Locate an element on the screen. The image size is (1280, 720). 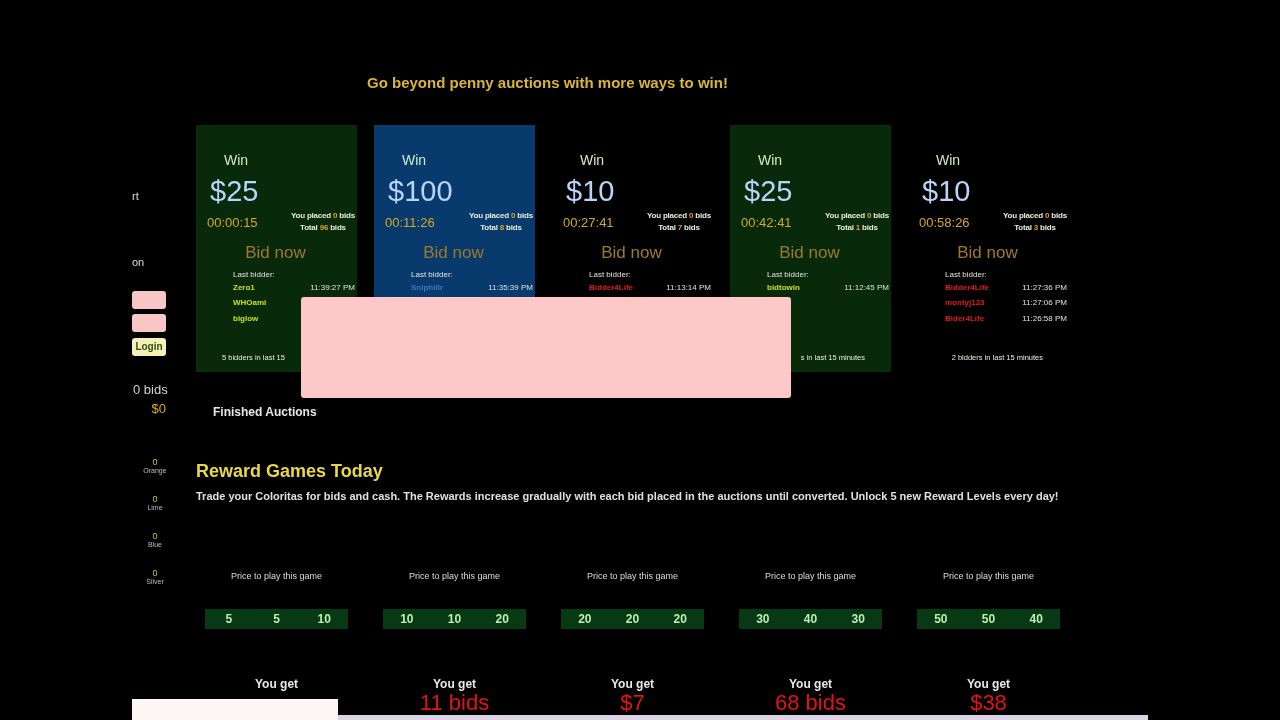
section-title: Reward Games Today is located at coordinates (290, 471).